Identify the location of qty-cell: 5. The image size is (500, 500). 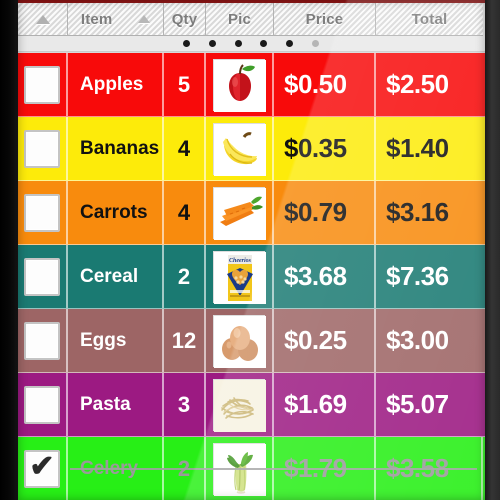
(185, 84).